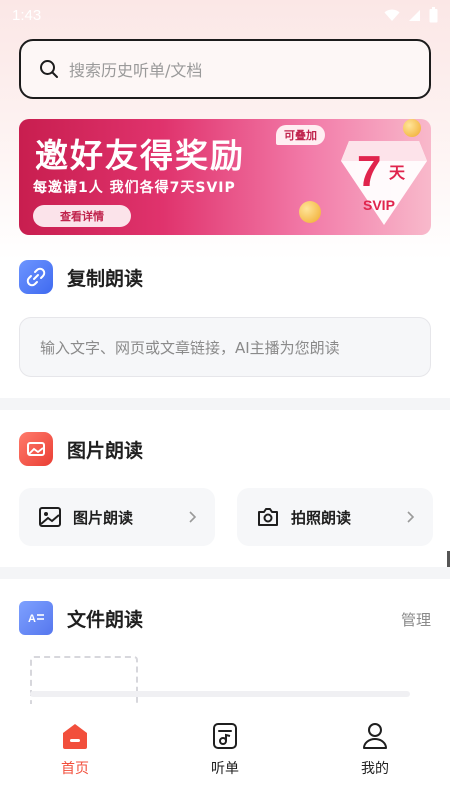  What do you see at coordinates (105, 278) in the screenshot?
I see `copy-read-title: 复制朗读` at bounding box center [105, 278].